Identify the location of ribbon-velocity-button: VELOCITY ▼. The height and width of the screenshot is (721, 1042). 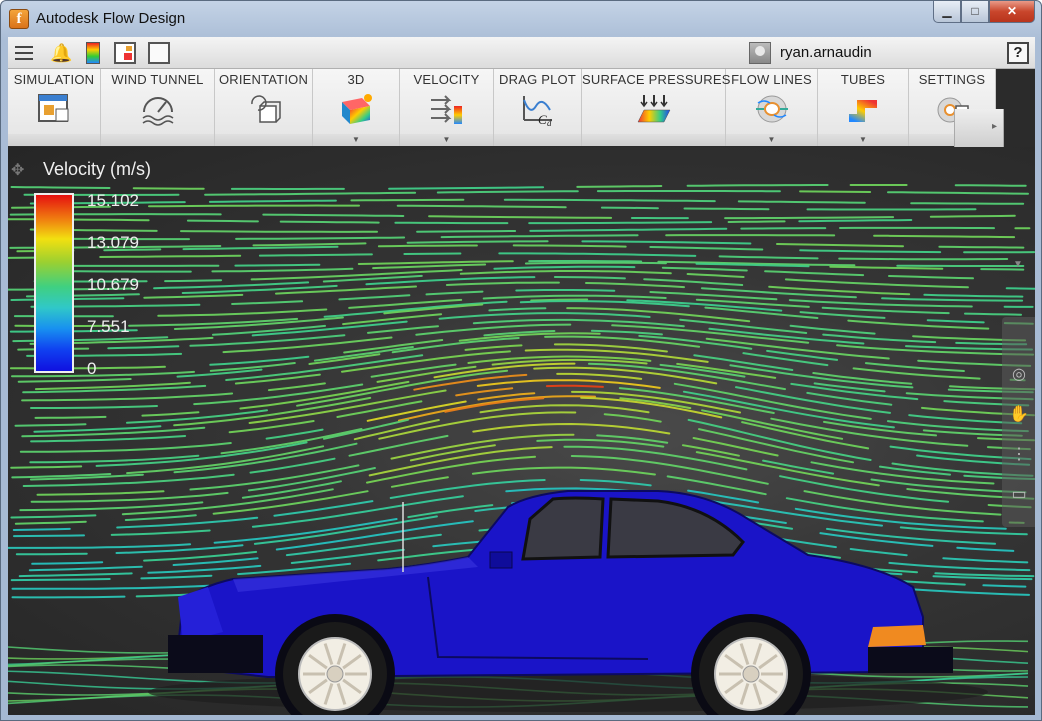
(447, 107).